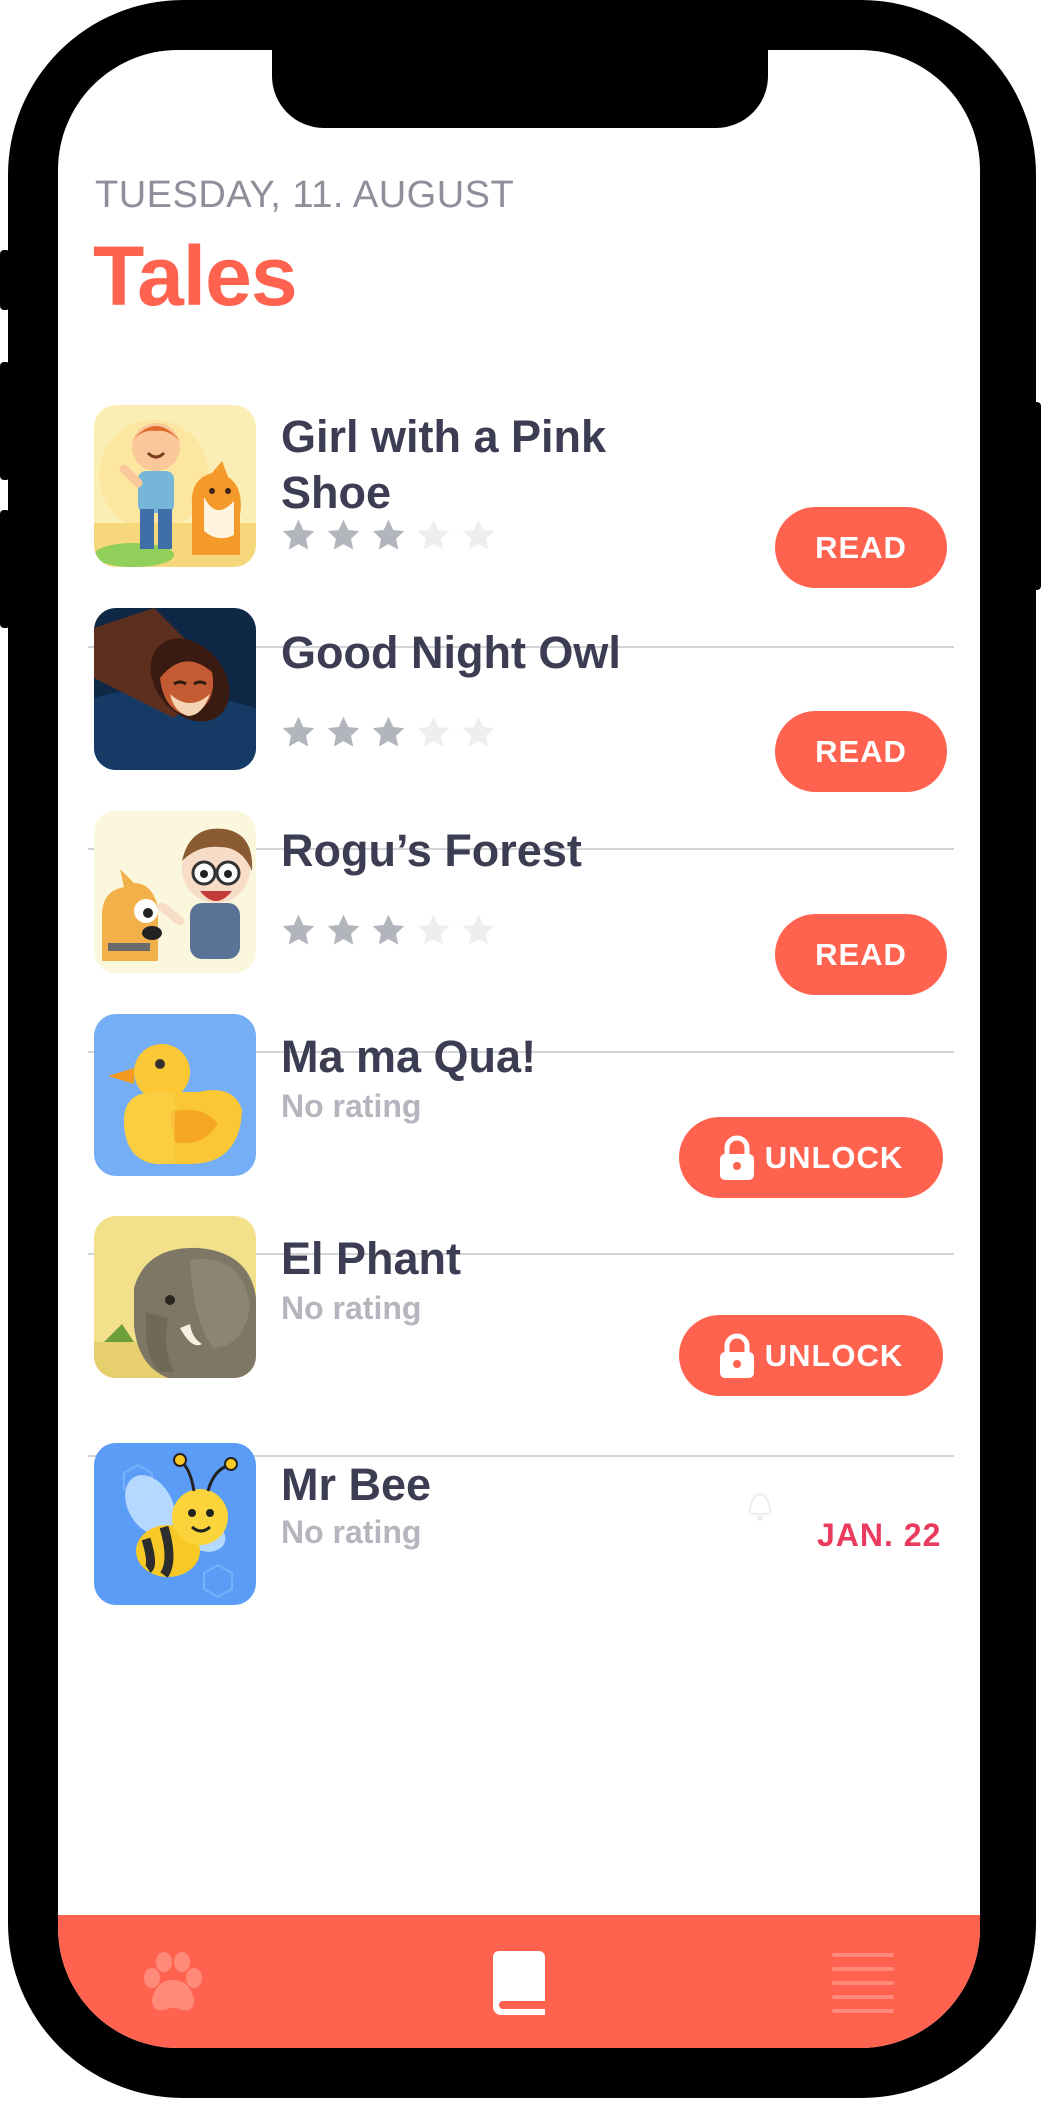 The height and width of the screenshot is (2103, 1041). I want to click on tale-row: Rogu’s Forest READ, so click(519, 907).